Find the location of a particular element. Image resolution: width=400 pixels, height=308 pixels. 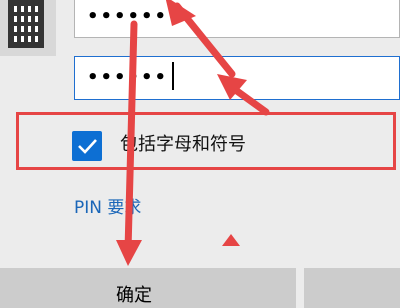

annotation-arrow-to-ok-button is located at coordinates (131, 137).